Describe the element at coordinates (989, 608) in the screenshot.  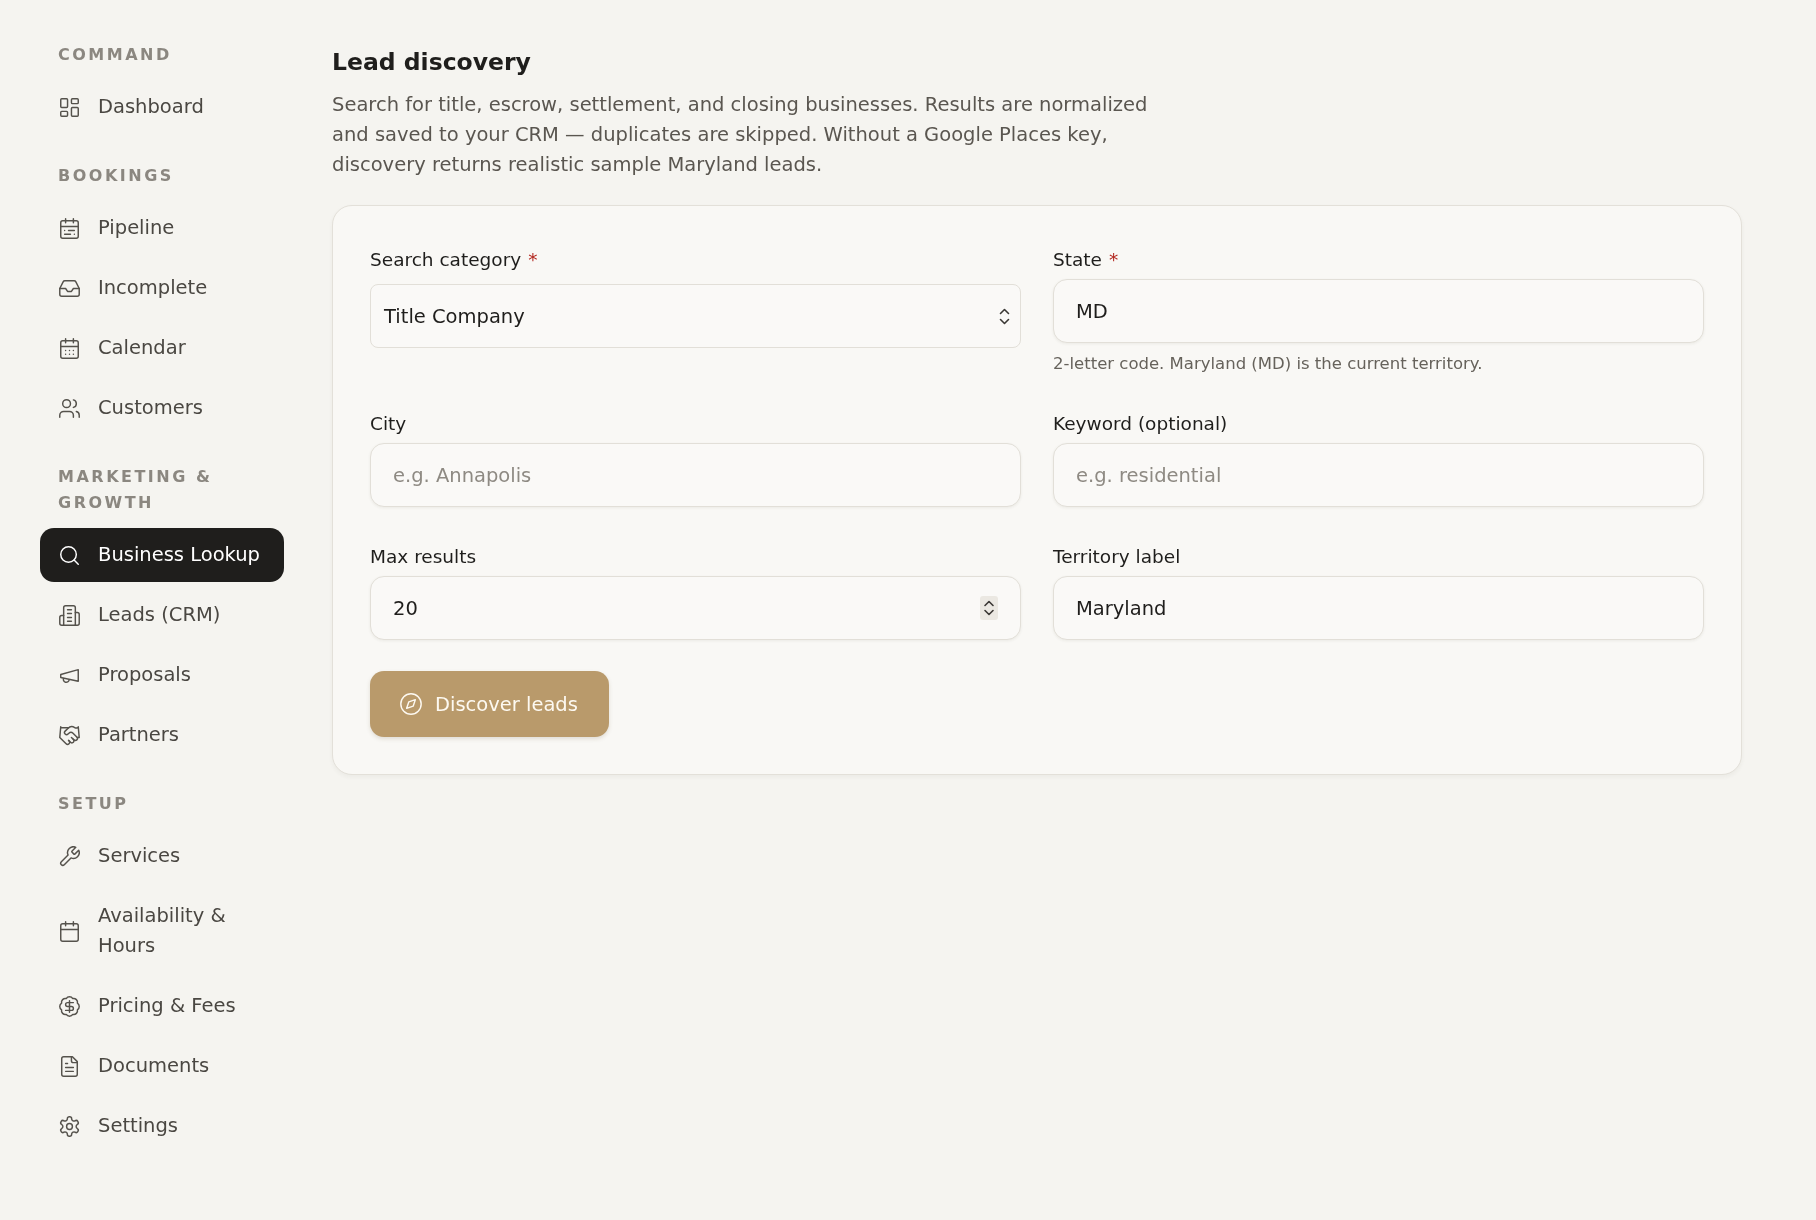
I see `stepper-icon` at that location.